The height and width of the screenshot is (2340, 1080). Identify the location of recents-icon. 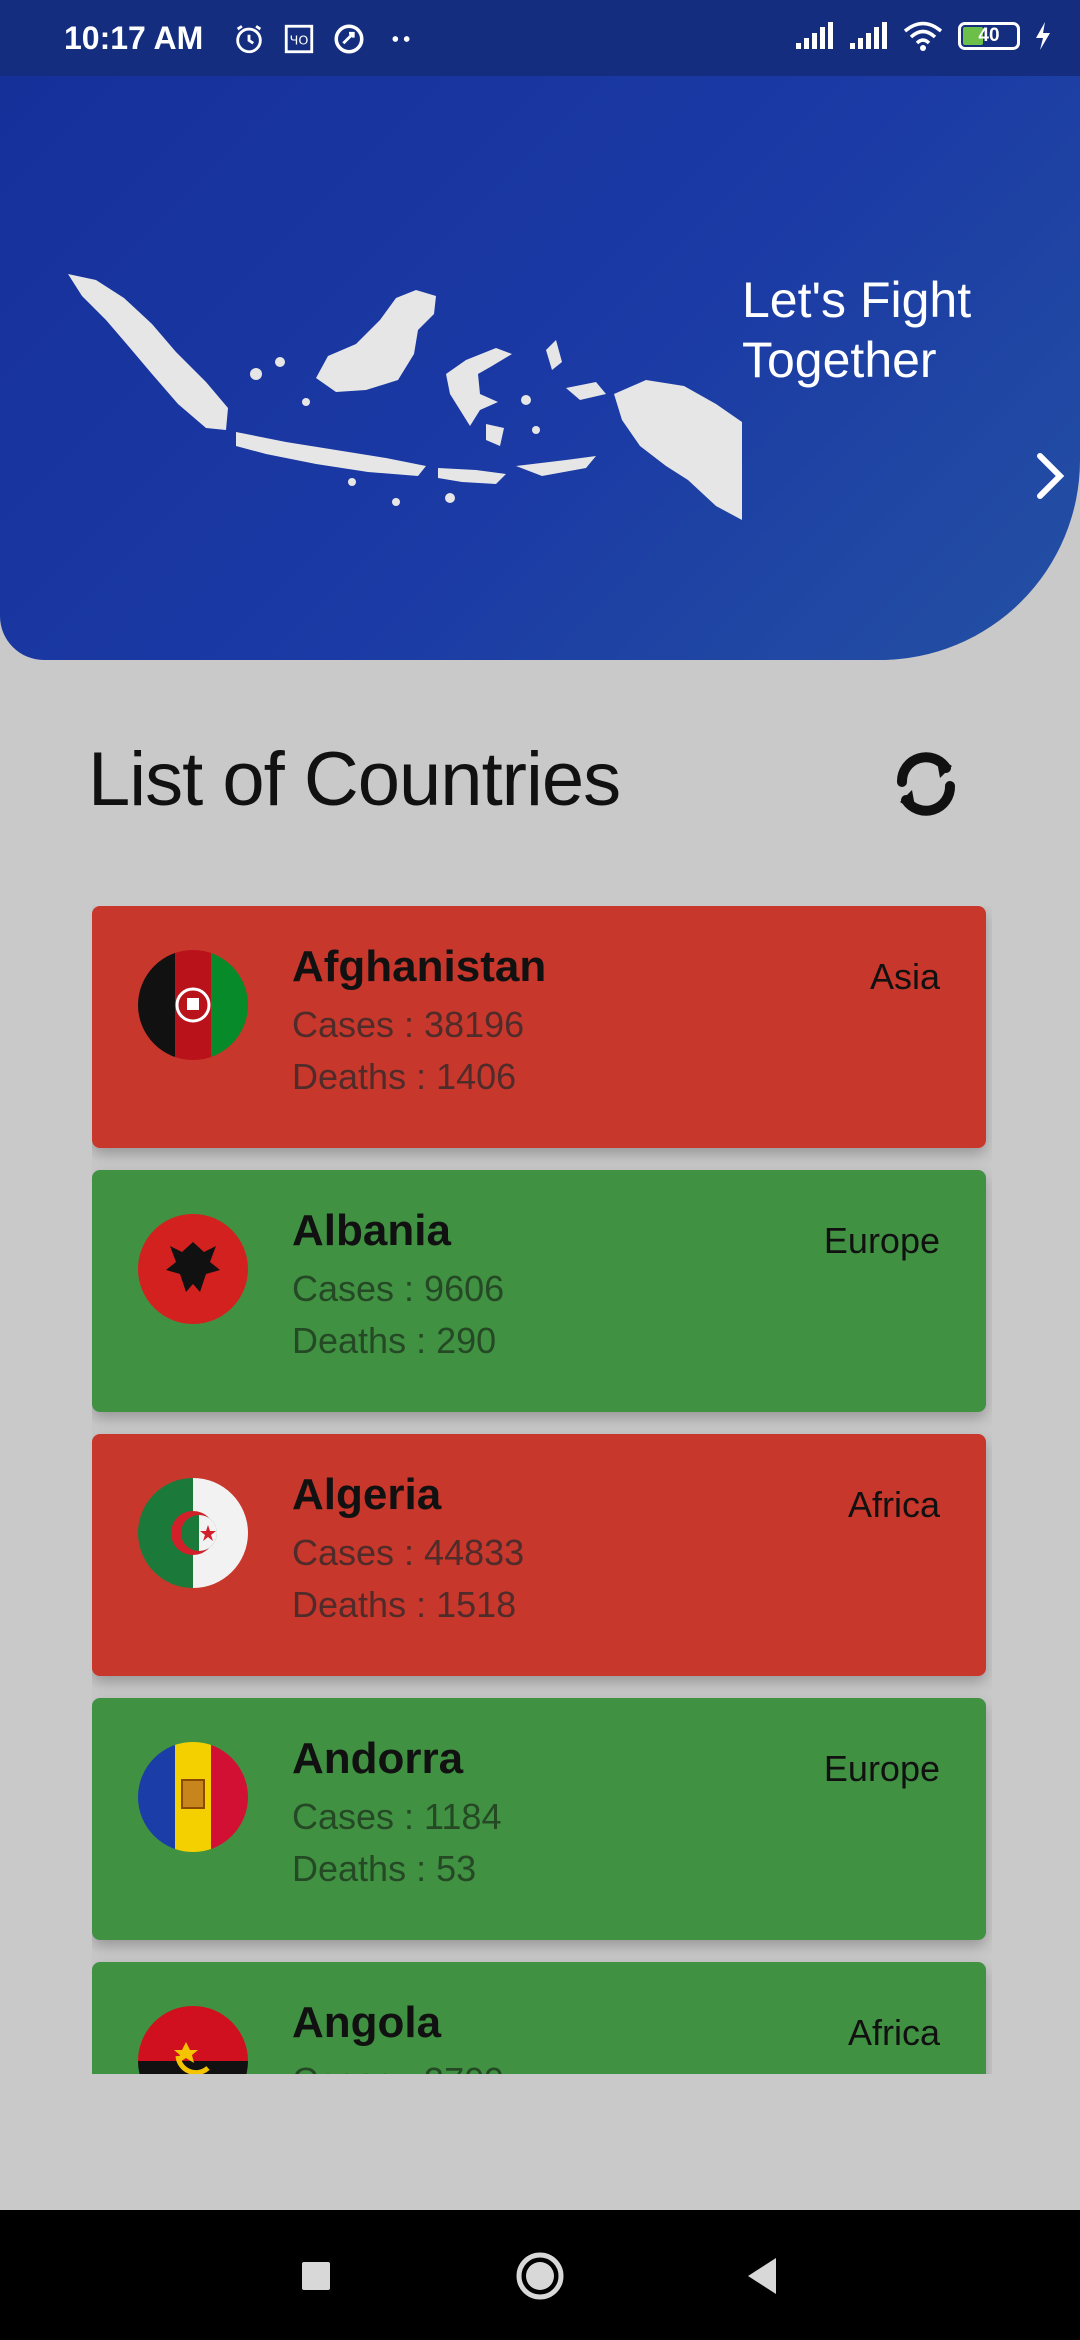
(316, 2276).